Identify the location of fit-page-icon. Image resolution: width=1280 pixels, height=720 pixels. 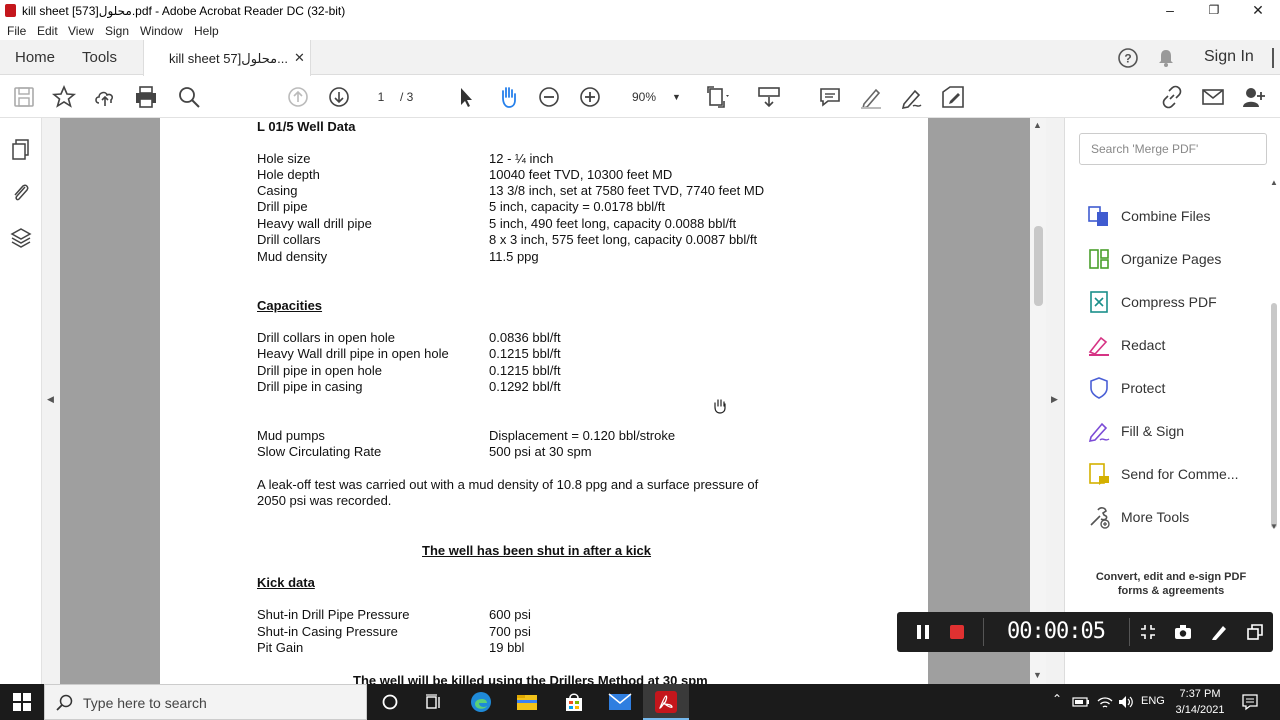
(718, 97).